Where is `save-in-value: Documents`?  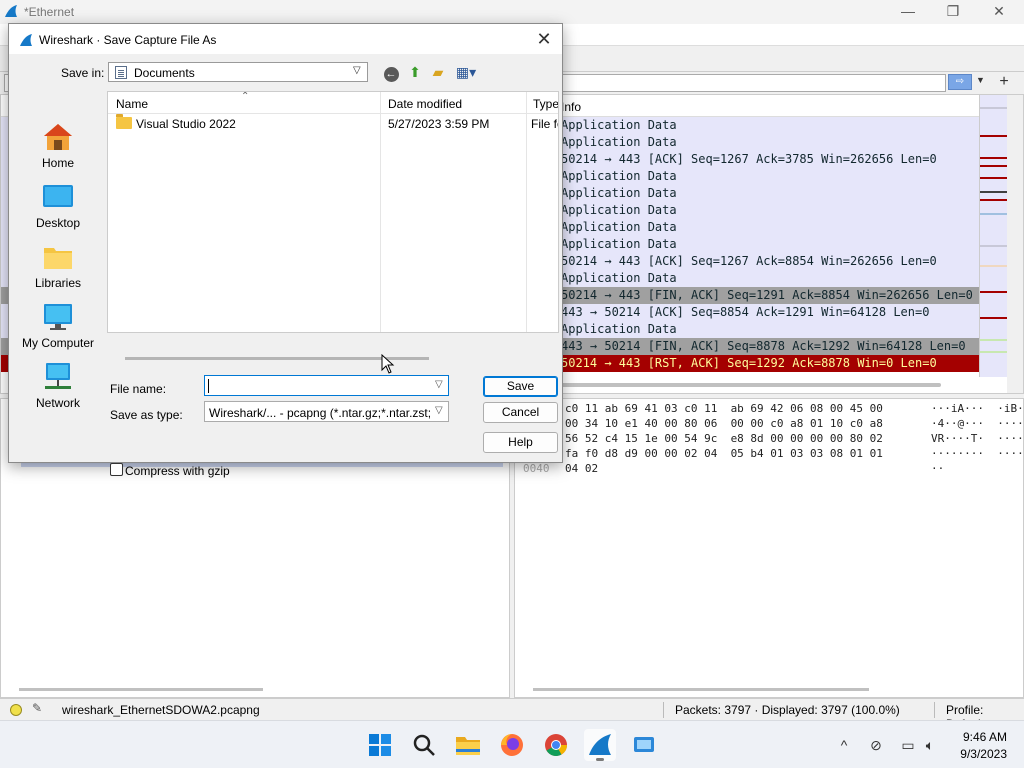 save-in-value: Documents is located at coordinates (164, 73).